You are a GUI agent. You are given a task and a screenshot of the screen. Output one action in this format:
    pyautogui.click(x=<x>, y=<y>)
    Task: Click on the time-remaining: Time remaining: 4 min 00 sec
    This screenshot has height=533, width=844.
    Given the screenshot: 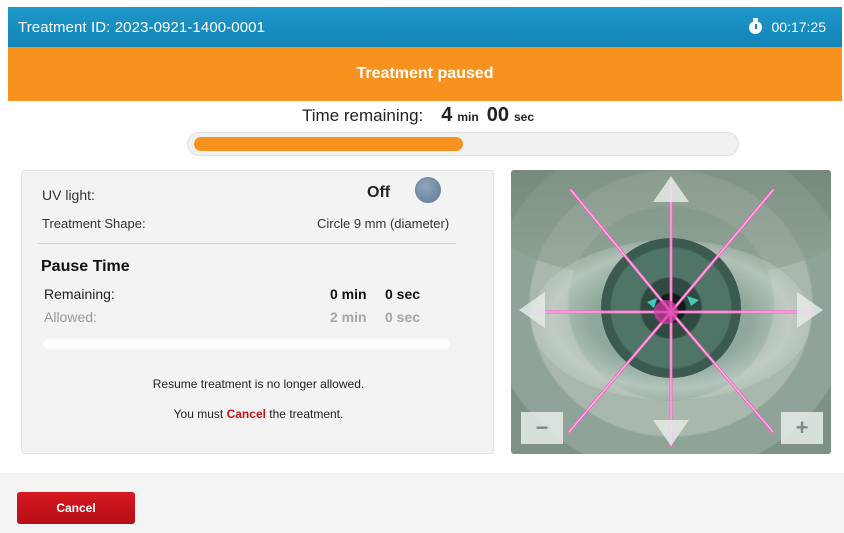 What is the action you would take?
    pyautogui.click(x=422, y=115)
    